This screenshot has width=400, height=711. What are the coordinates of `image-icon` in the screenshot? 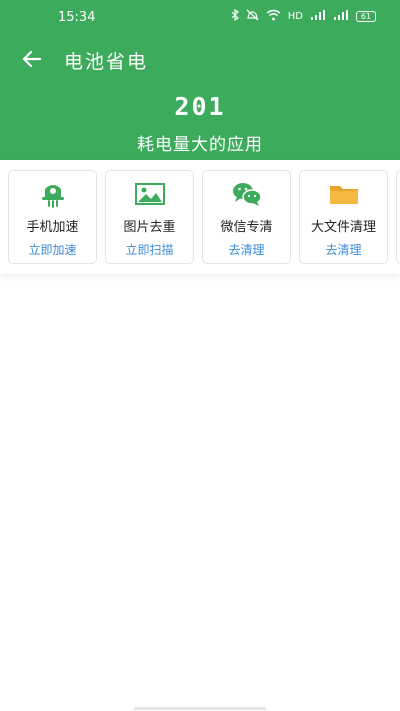 It's located at (150, 194).